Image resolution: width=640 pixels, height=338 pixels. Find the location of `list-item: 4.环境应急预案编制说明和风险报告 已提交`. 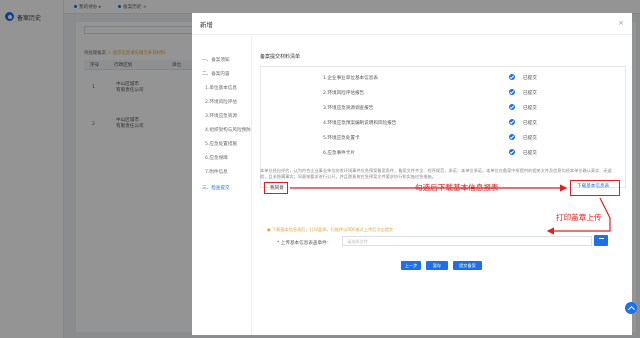

list-item: 4.环境应急预案编制说明和风险报告 已提交 is located at coordinates (444, 124).